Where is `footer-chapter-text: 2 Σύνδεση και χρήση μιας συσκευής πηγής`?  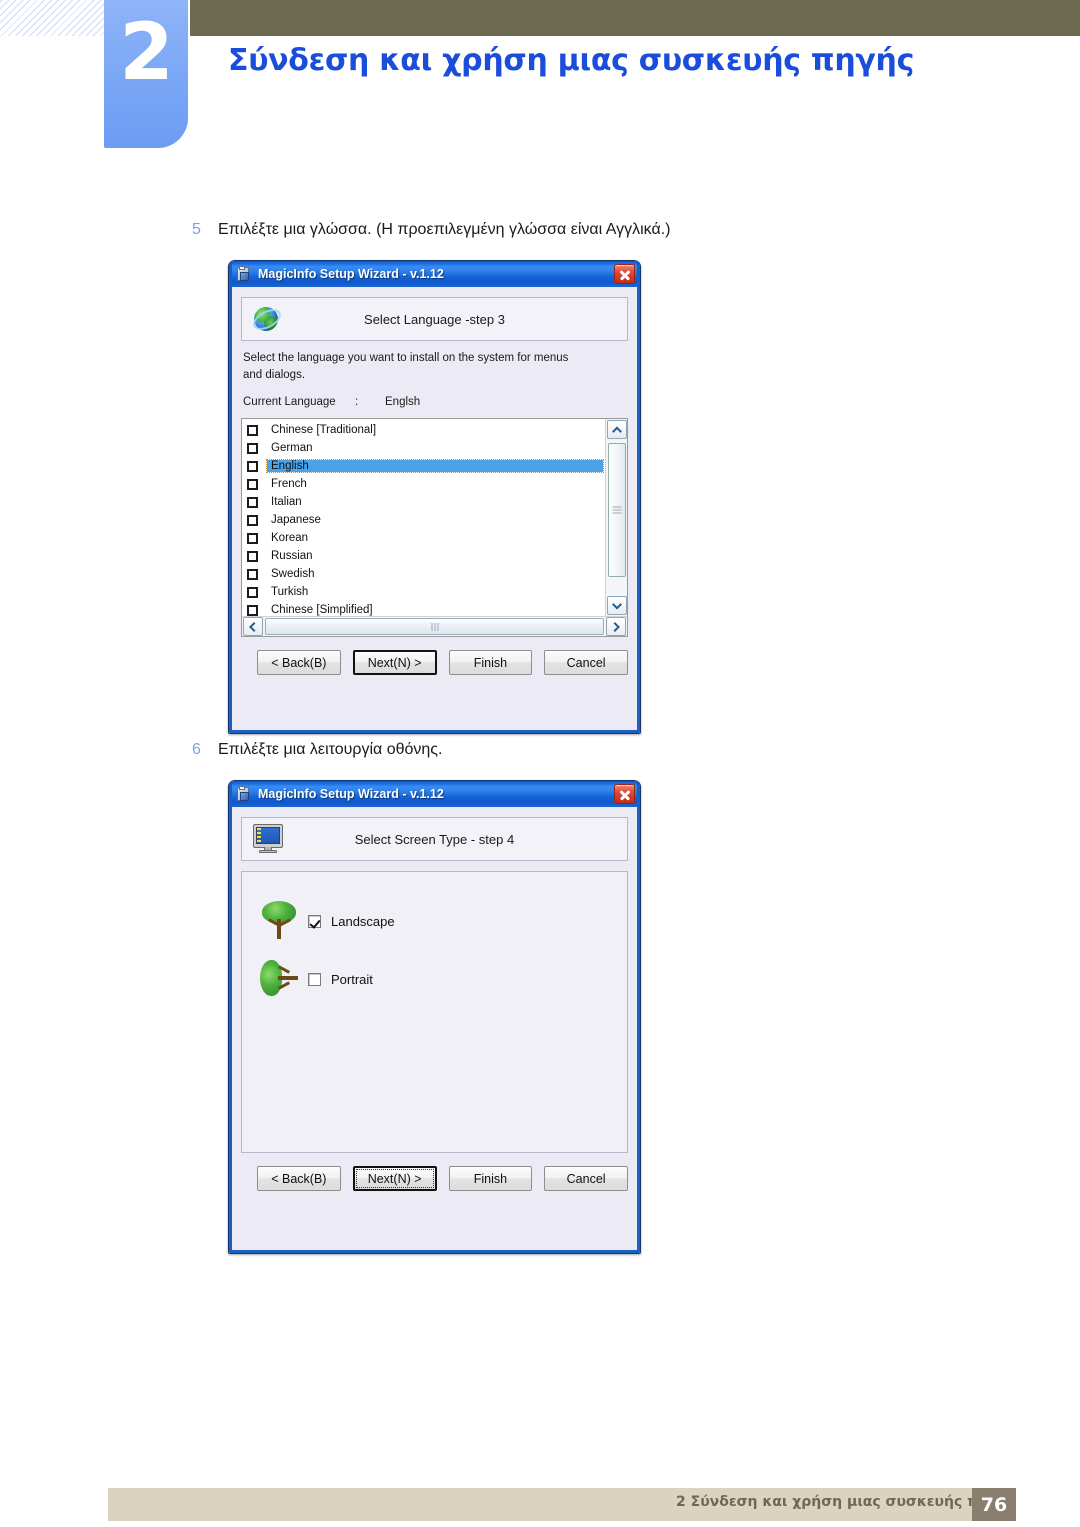 footer-chapter-text: 2 Σύνδεση και χρήση μιας συσκευής πηγής is located at coordinates (846, 1502).